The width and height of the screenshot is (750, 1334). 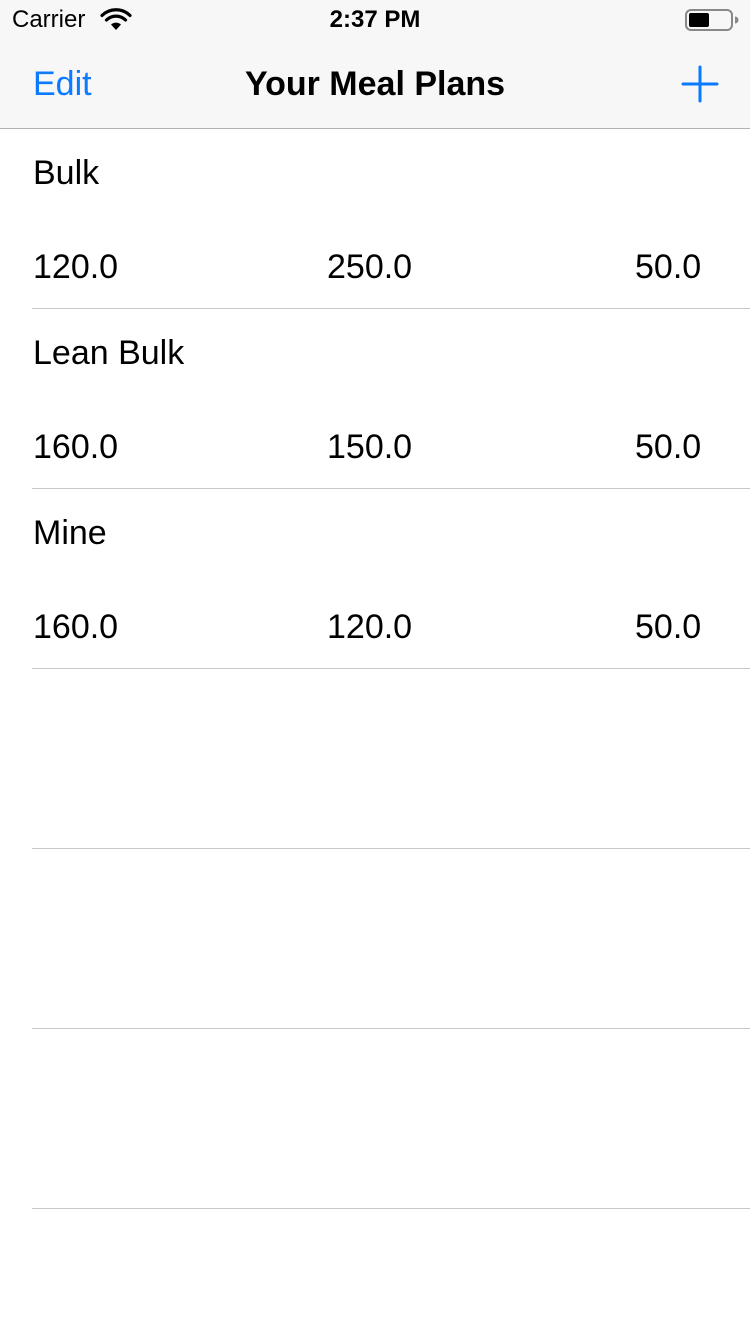 What do you see at coordinates (109, 353) in the screenshot?
I see `plan-name: Lean Bulk` at bounding box center [109, 353].